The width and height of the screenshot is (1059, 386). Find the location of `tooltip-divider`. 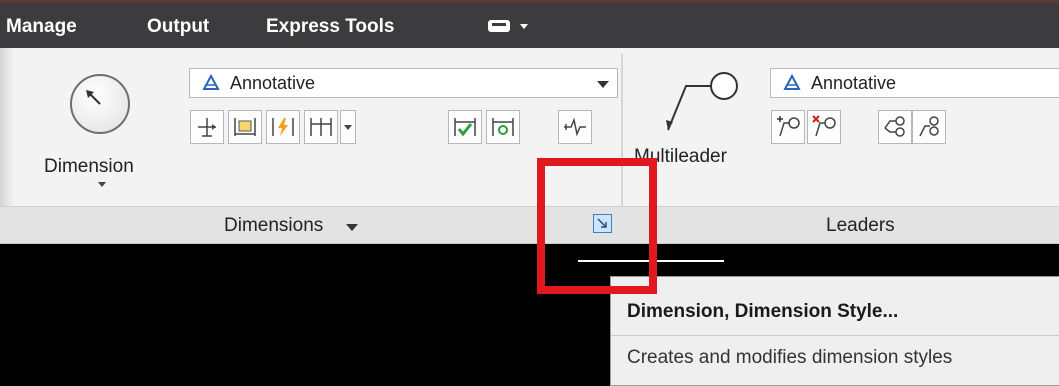

tooltip-divider is located at coordinates (835, 335).